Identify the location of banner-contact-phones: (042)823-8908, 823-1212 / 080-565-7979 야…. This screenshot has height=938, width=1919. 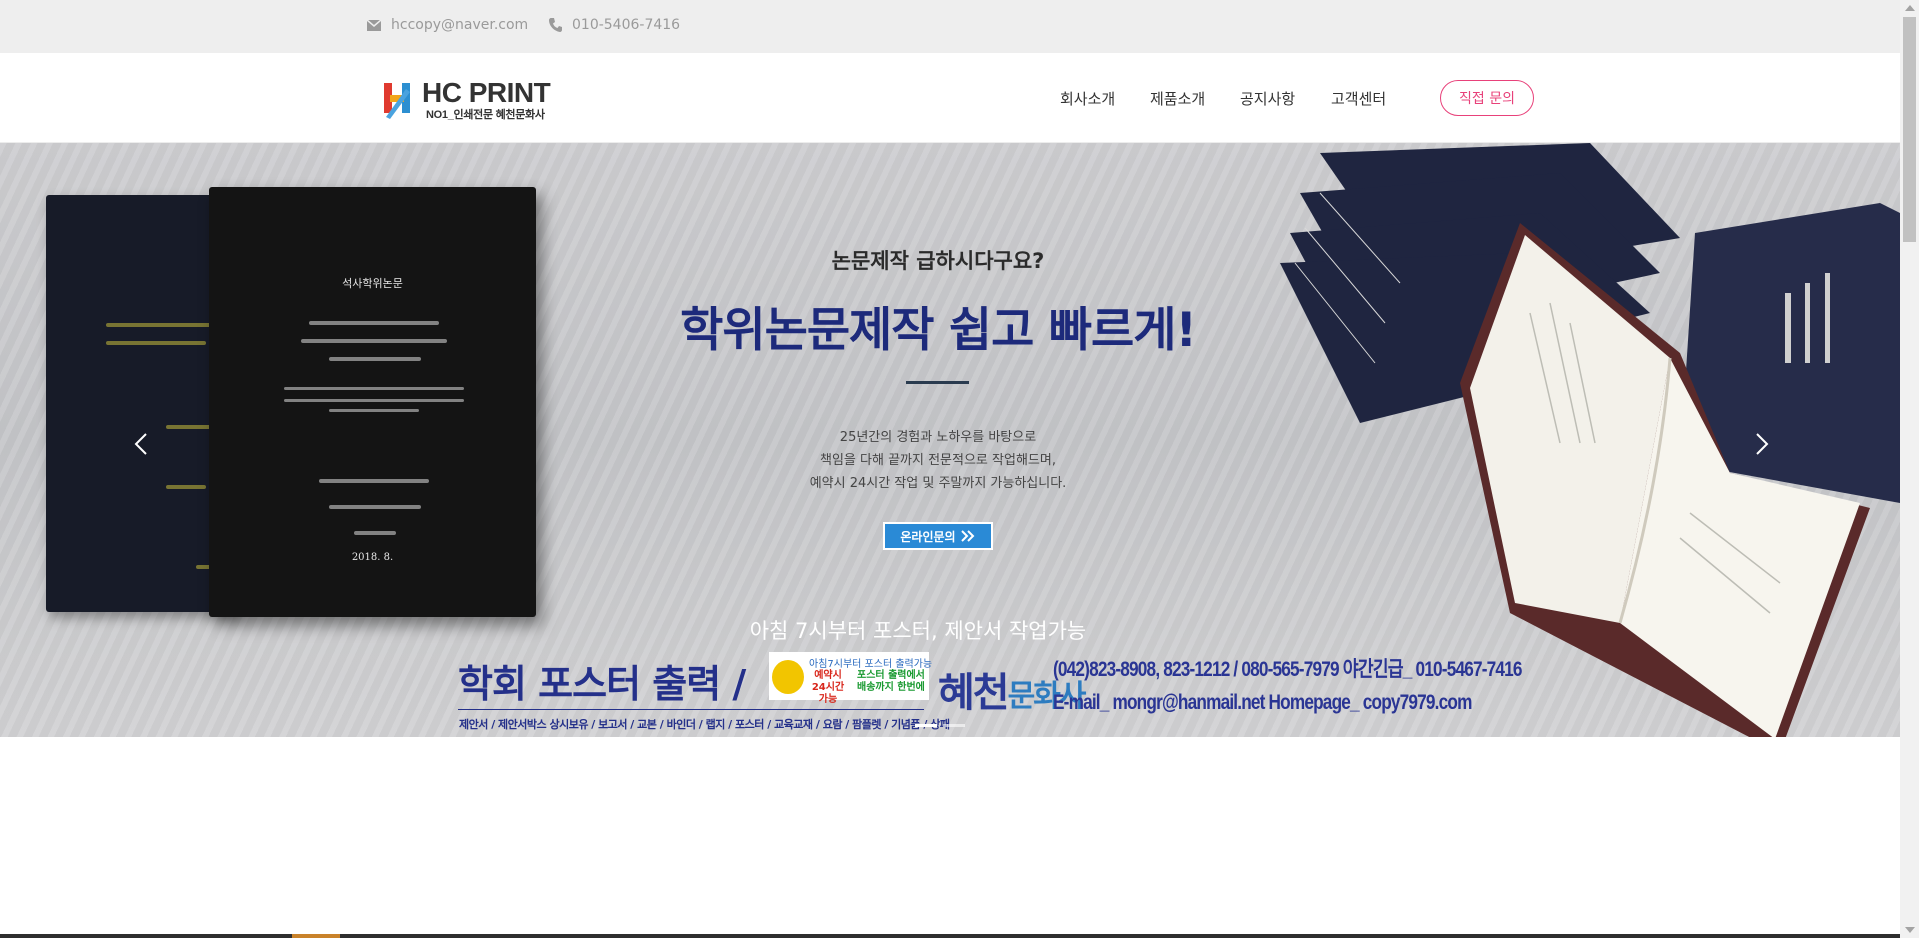
(1288, 669).